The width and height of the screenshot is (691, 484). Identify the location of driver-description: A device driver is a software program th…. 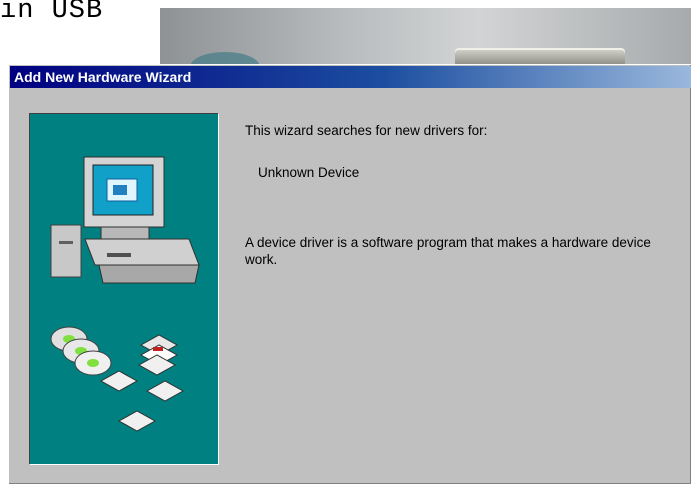
(448, 251).